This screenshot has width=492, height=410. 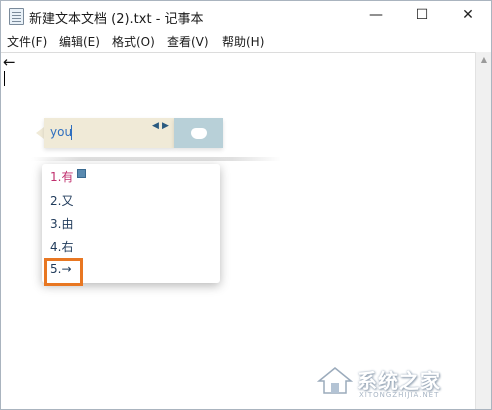 What do you see at coordinates (61, 200) in the screenshot?
I see `candidate-2: 2.又` at bounding box center [61, 200].